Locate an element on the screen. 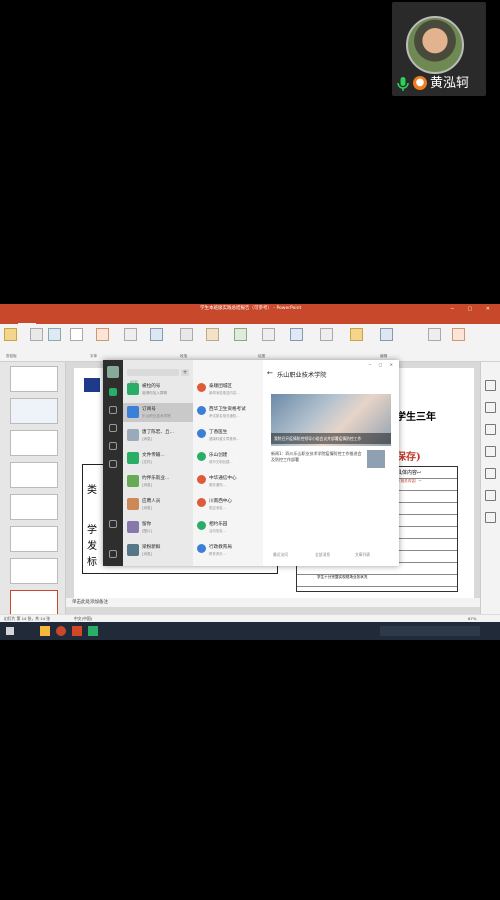 This screenshot has width=500, height=900. slide-thumbnail-active is located at coordinates (34, 603).